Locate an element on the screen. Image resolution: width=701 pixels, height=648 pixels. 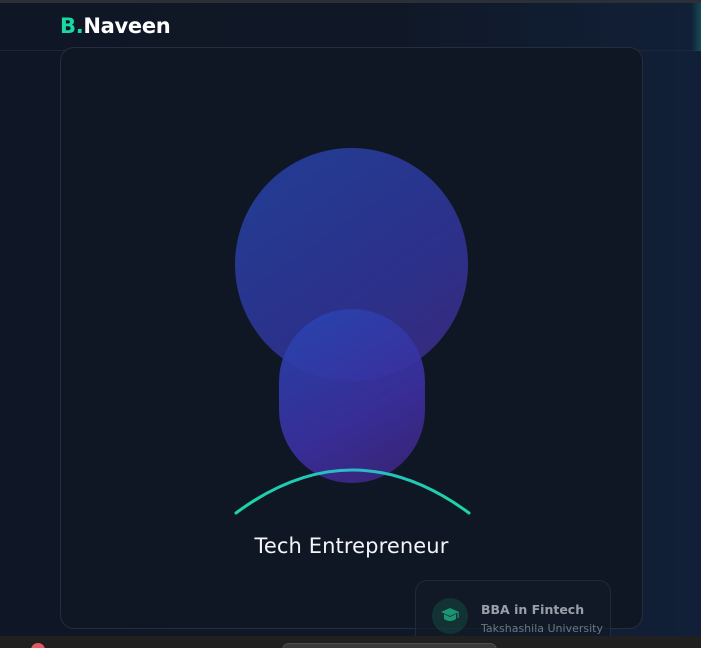
navbar: B.Naveen is located at coordinates (350, 27).